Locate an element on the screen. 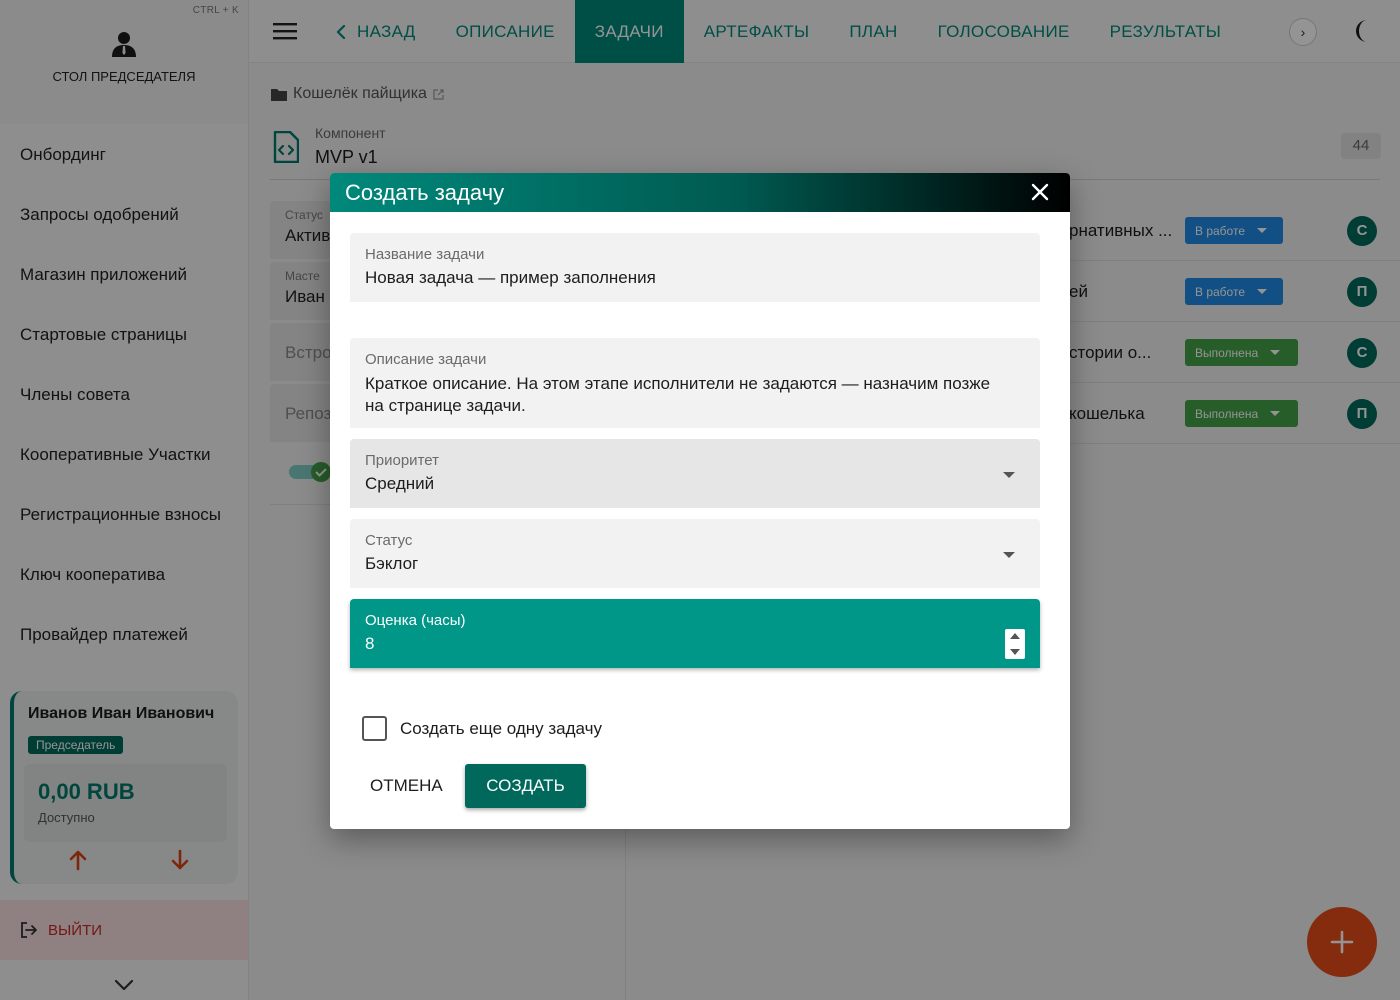  priority-value: Средний is located at coordinates (400, 483).